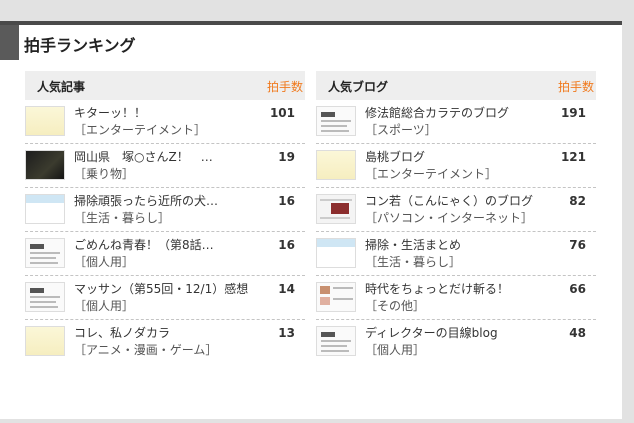 This screenshot has height=423, width=634. I want to click on applause-count: 19, so click(286, 157).